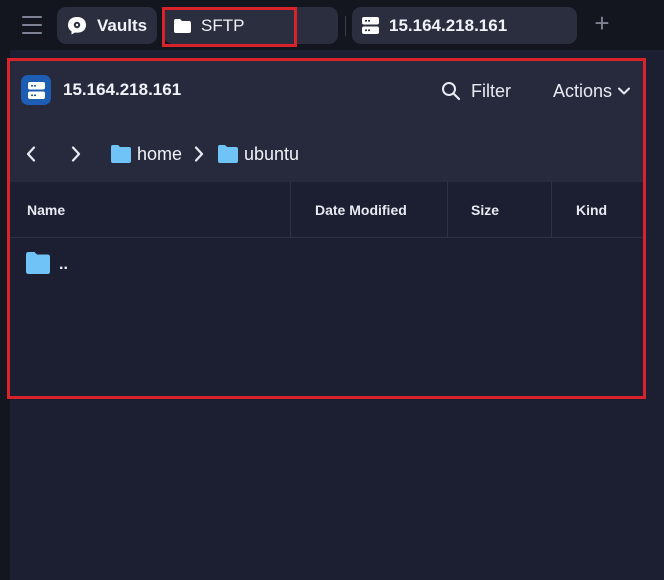 This screenshot has height=580, width=664. Describe the element at coordinates (122, 25) in the screenshot. I see `tab-label: Vaults` at that location.